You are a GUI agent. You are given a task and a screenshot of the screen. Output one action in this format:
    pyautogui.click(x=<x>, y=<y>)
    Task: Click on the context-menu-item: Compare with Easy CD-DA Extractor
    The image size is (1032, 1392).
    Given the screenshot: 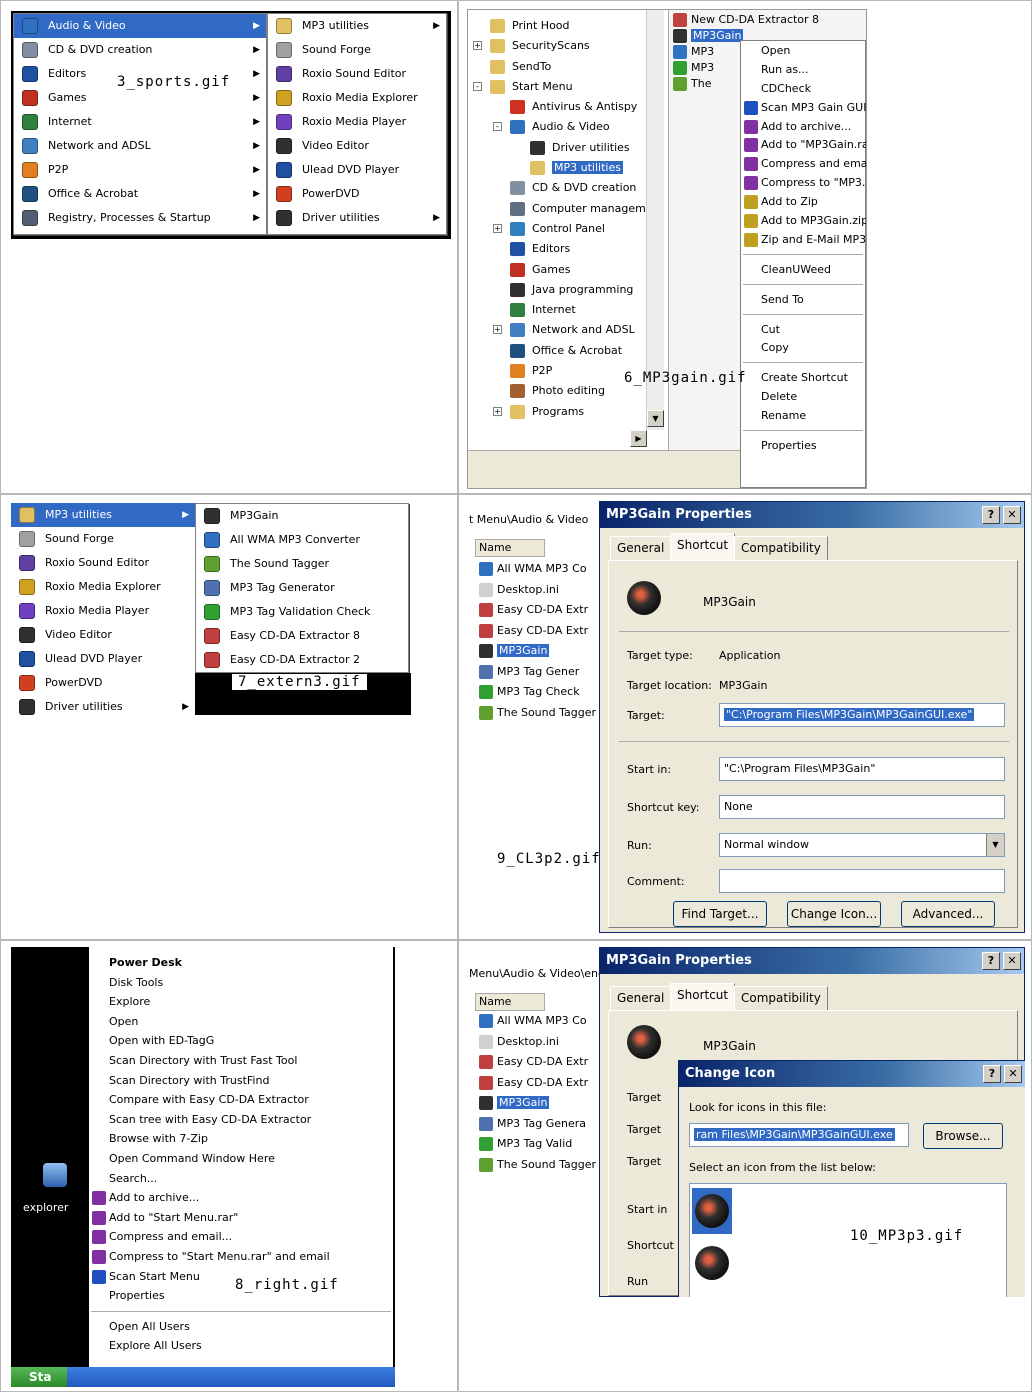 What is the action you would take?
    pyautogui.click(x=241, y=1100)
    